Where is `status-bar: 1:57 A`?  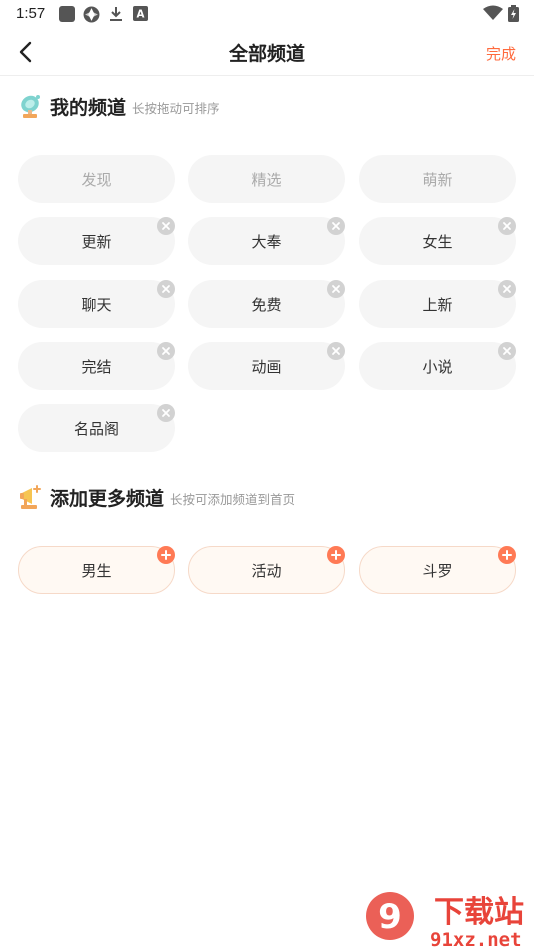 status-bar: 1:57 A is located at coordinates (267, 14).